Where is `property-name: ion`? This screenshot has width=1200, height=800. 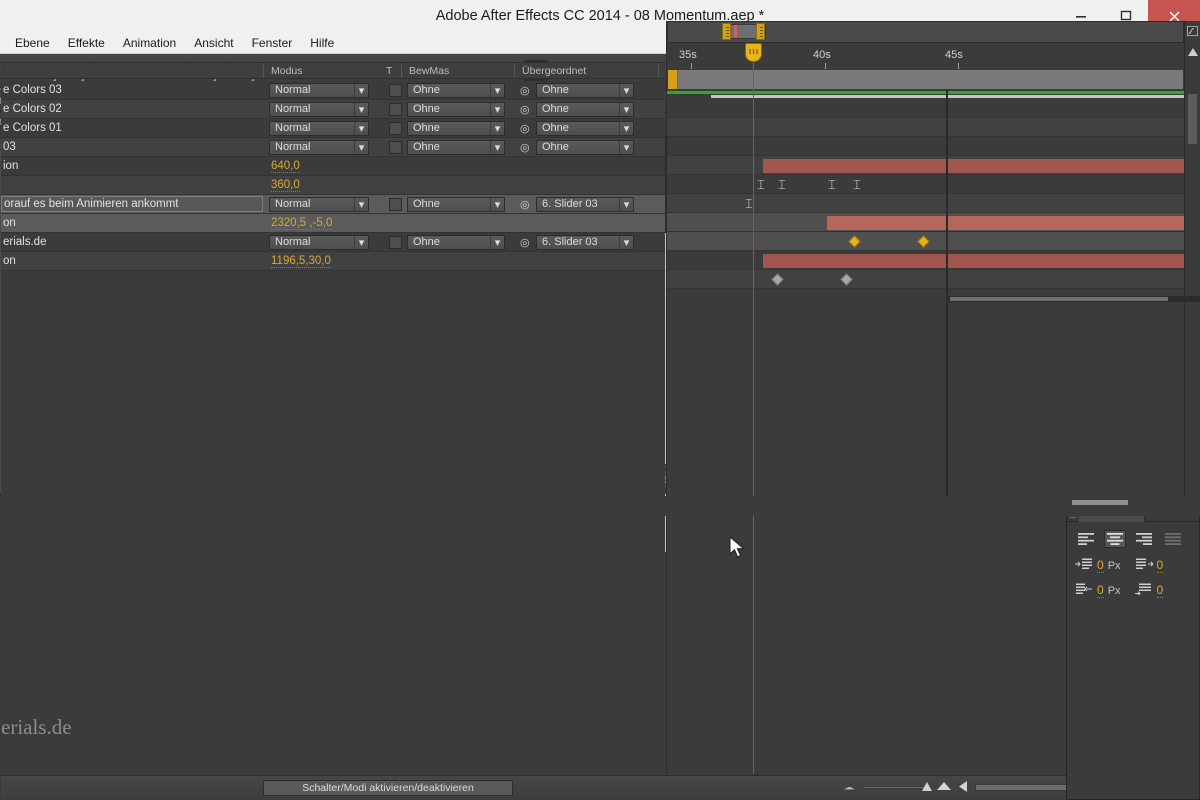 property-name: ion is located at coordinates (132, 166).